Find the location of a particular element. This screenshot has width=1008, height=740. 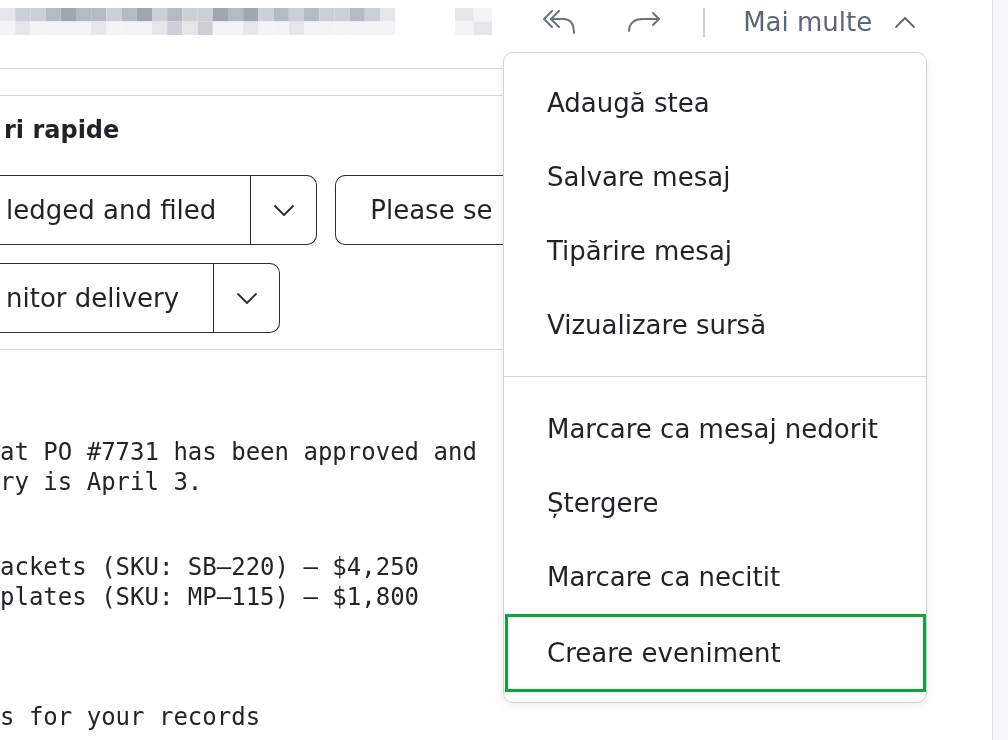

more-button: Mai multe is located at coordinates (829, 22).